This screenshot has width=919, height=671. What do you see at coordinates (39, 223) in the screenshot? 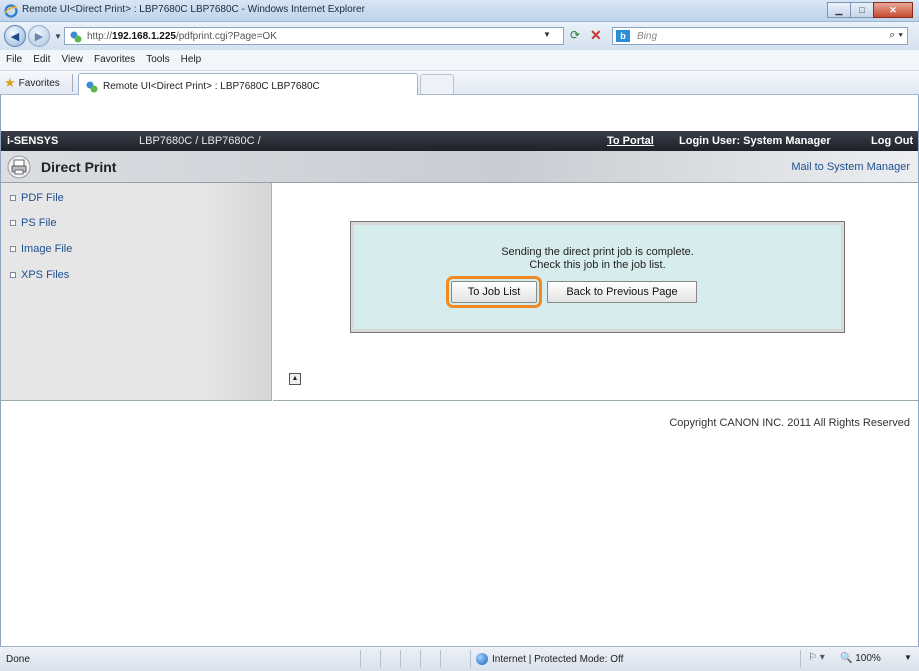
I see `sidebar-item-label: PS File` at bounding box center [39, 223].